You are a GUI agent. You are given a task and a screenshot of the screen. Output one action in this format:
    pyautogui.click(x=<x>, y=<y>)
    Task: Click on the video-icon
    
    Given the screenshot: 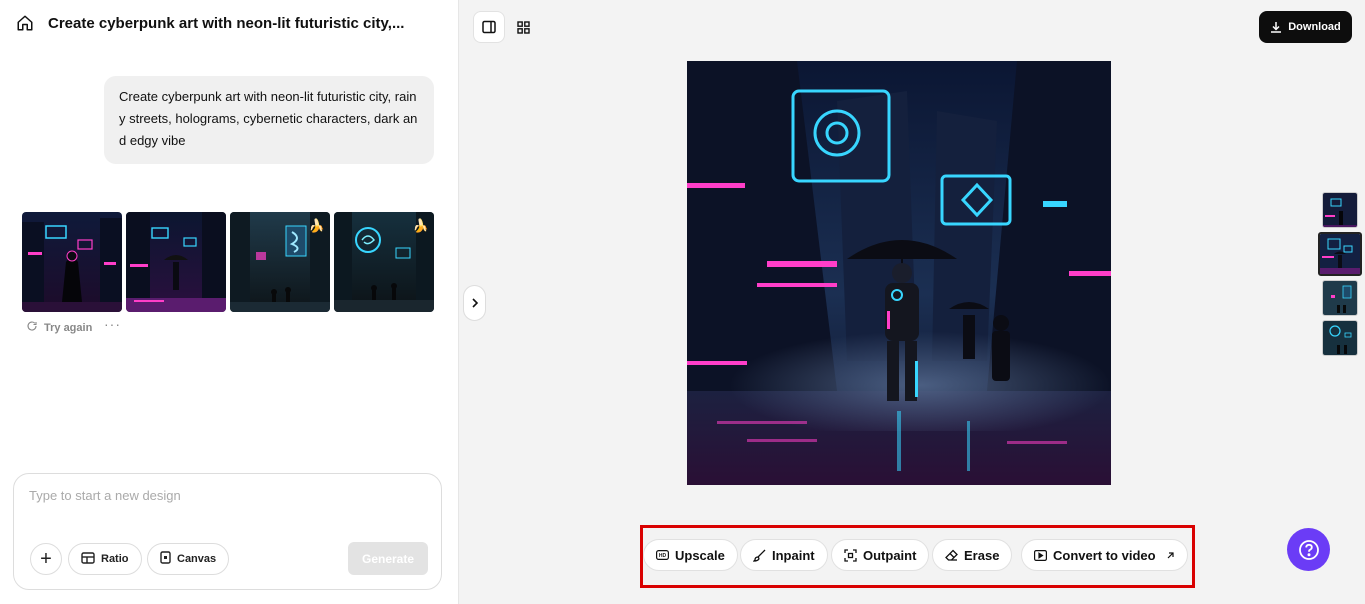 What is the action you would take?
    pyautogui.click(x=1040, y=555)
    